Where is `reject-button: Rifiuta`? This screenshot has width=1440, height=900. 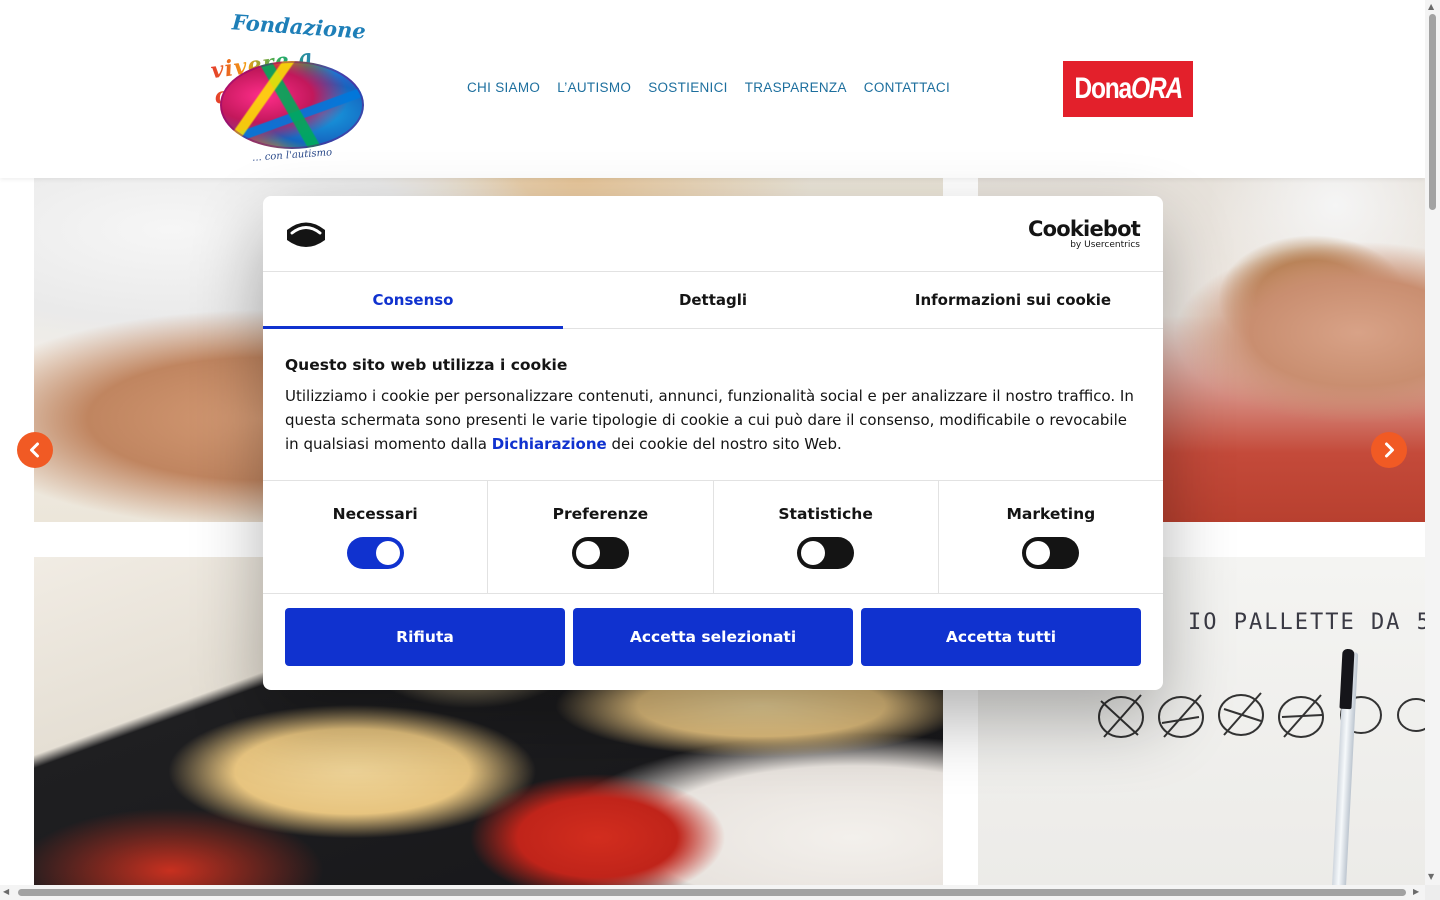
reject-button: Rifiuta is located at coordinates (425, 637).